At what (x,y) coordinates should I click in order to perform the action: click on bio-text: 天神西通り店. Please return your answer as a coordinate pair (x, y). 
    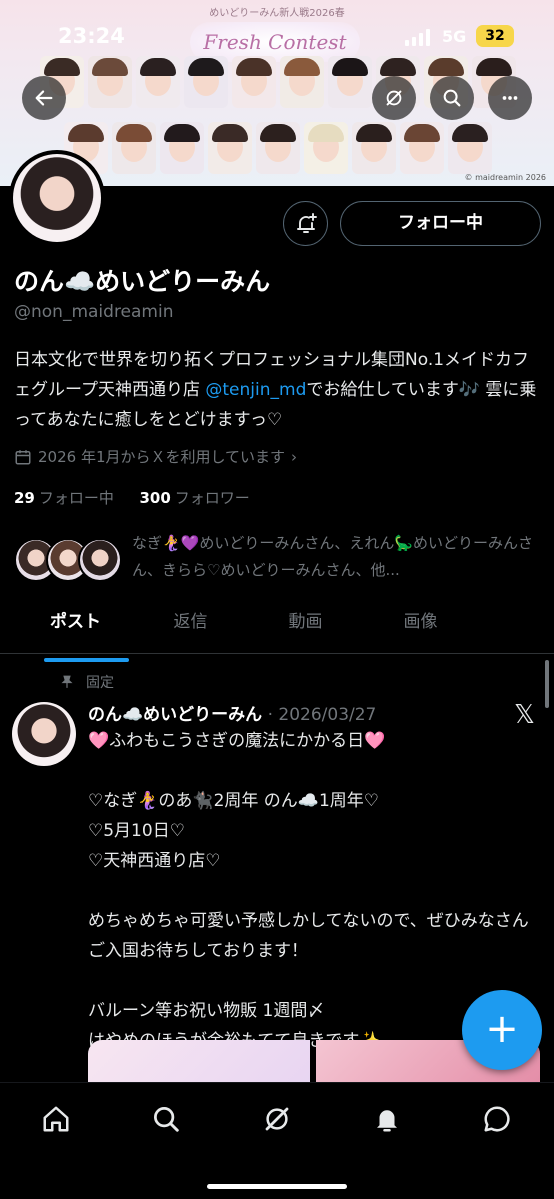
    Looking at the image, I should click on (148, 390).